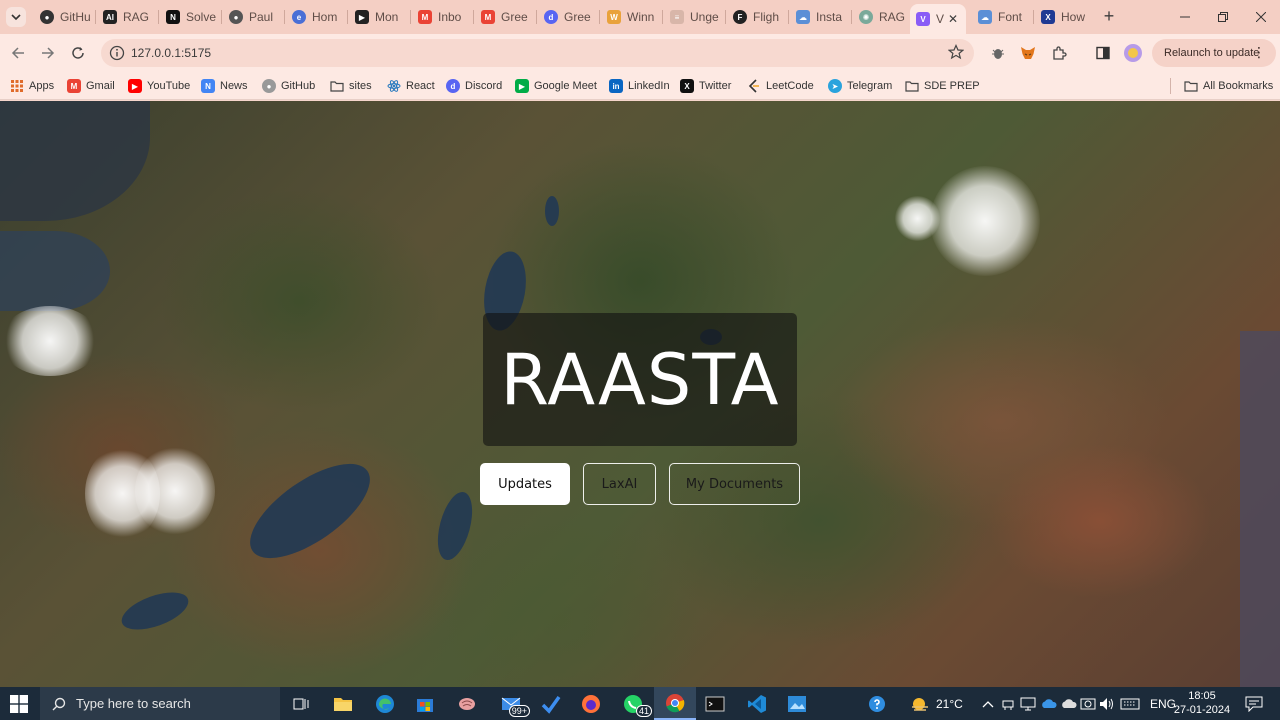 The width and height of the screenshot is (1280, 720). Describe the element at coordinates (224, 86) in the screenshot. I see `bookmark-news: N News` at that location.